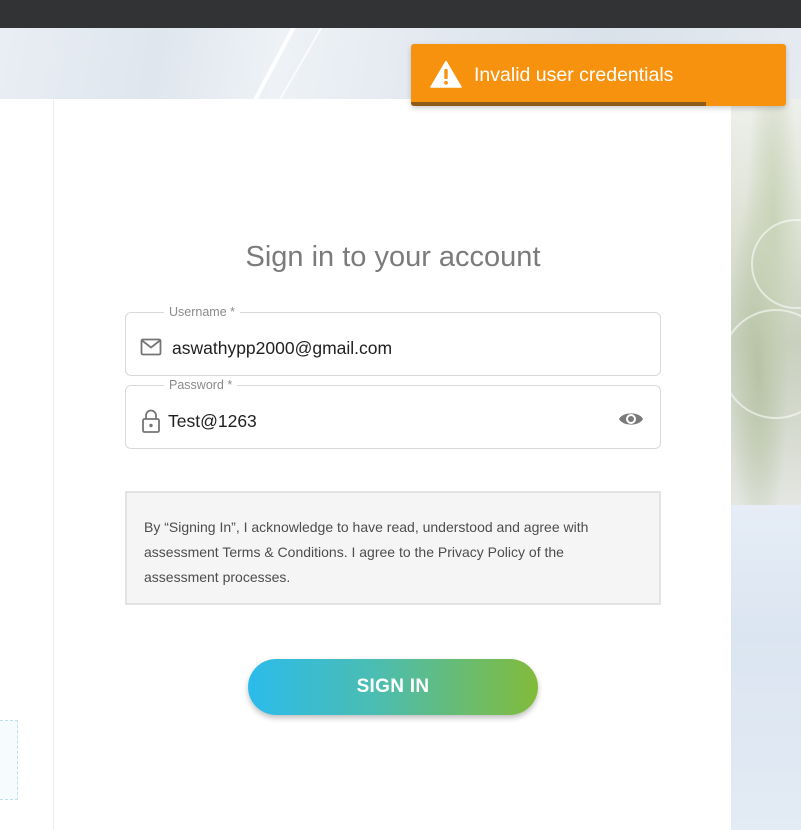 The width and height of the screenshot is (801, 830). Describe the element at coordinates (27, 464) in the screenshot. I see `left-side-panel` at that location.